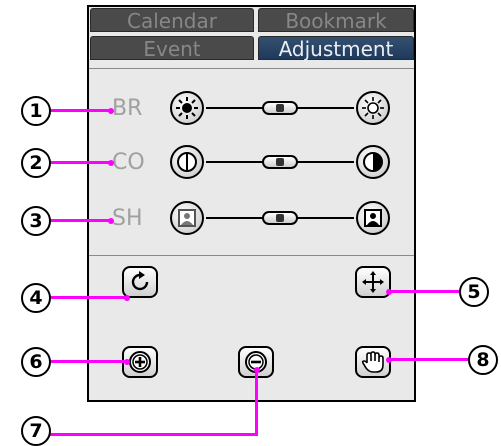  What do you see at coordinates (280, 218) in the screenshot?
I see `sharpness-slider-thumb` at bounding box center [280, 218].